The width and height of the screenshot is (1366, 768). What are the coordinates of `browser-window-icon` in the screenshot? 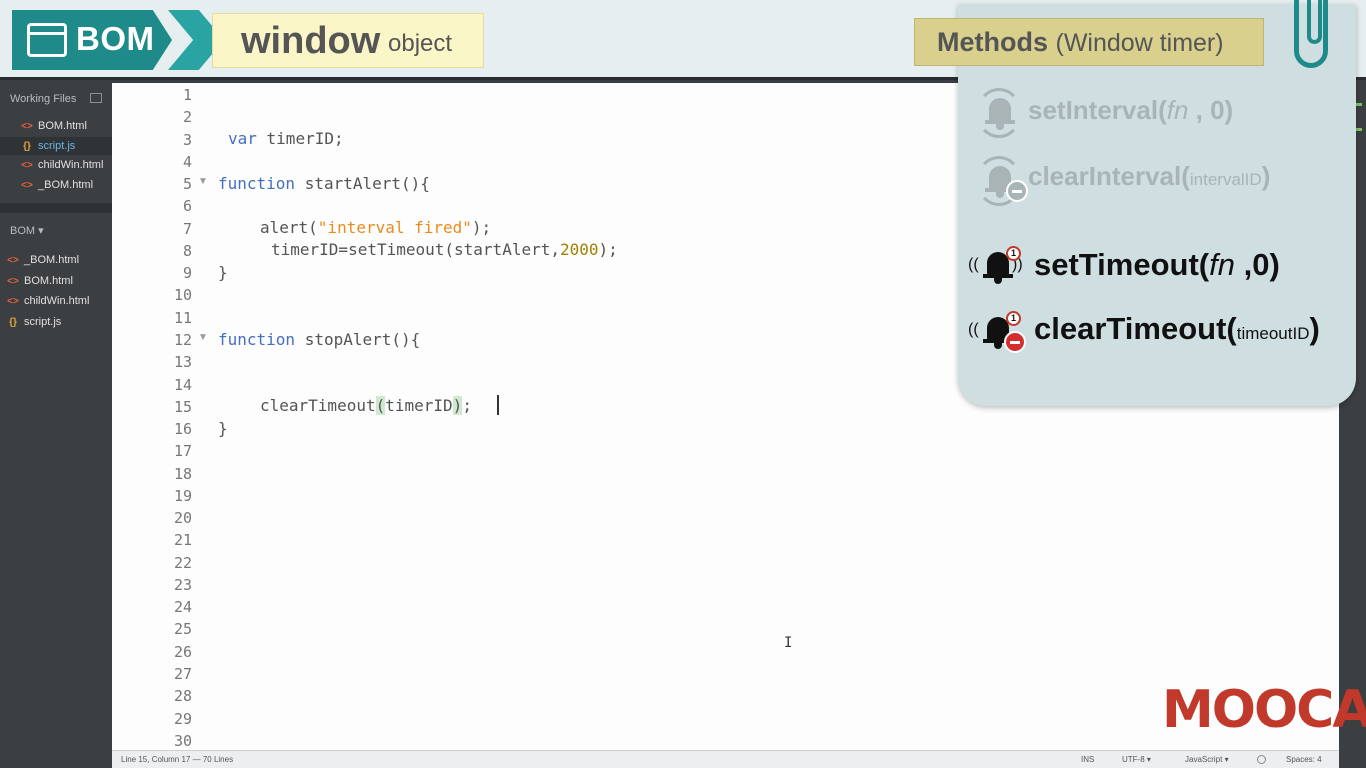 It's located at (47, 40).